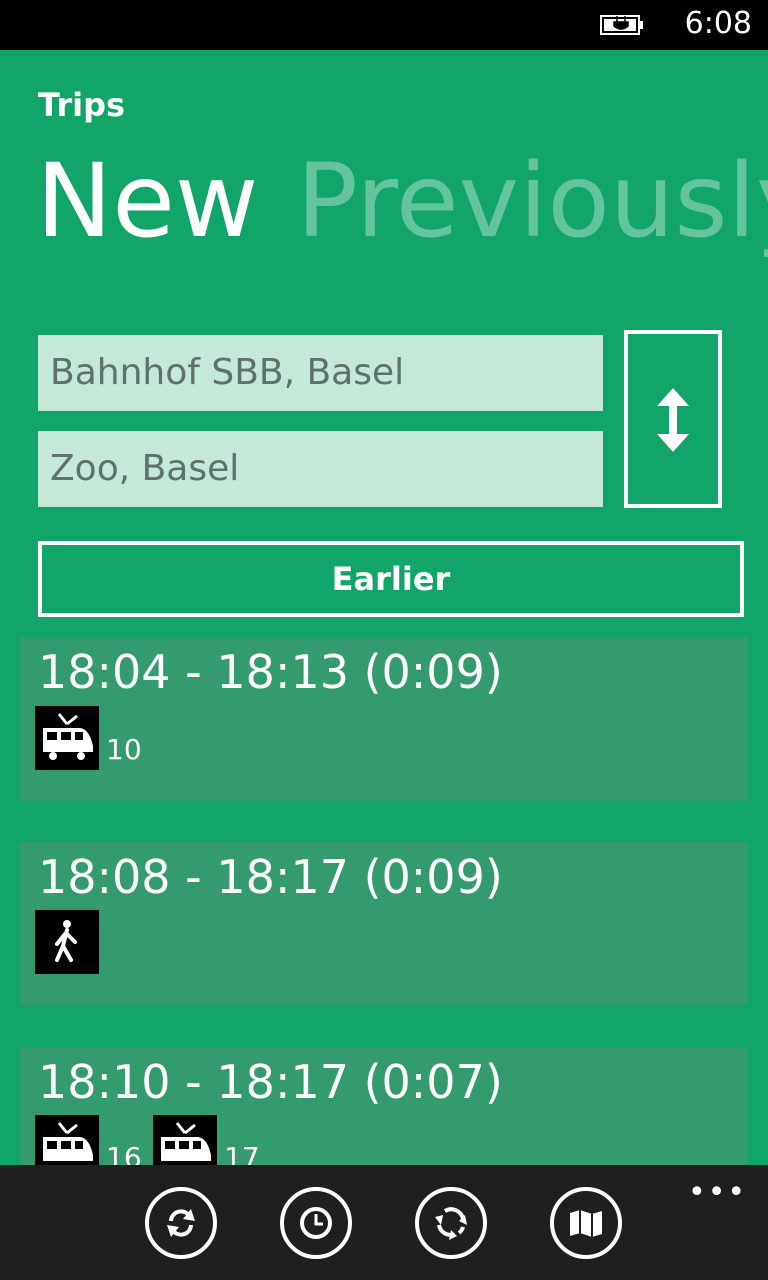  What do you see at coordinates (717, 1192) in the screenshot?
I see `more-button: •••` at bounding box center [717, 1192].